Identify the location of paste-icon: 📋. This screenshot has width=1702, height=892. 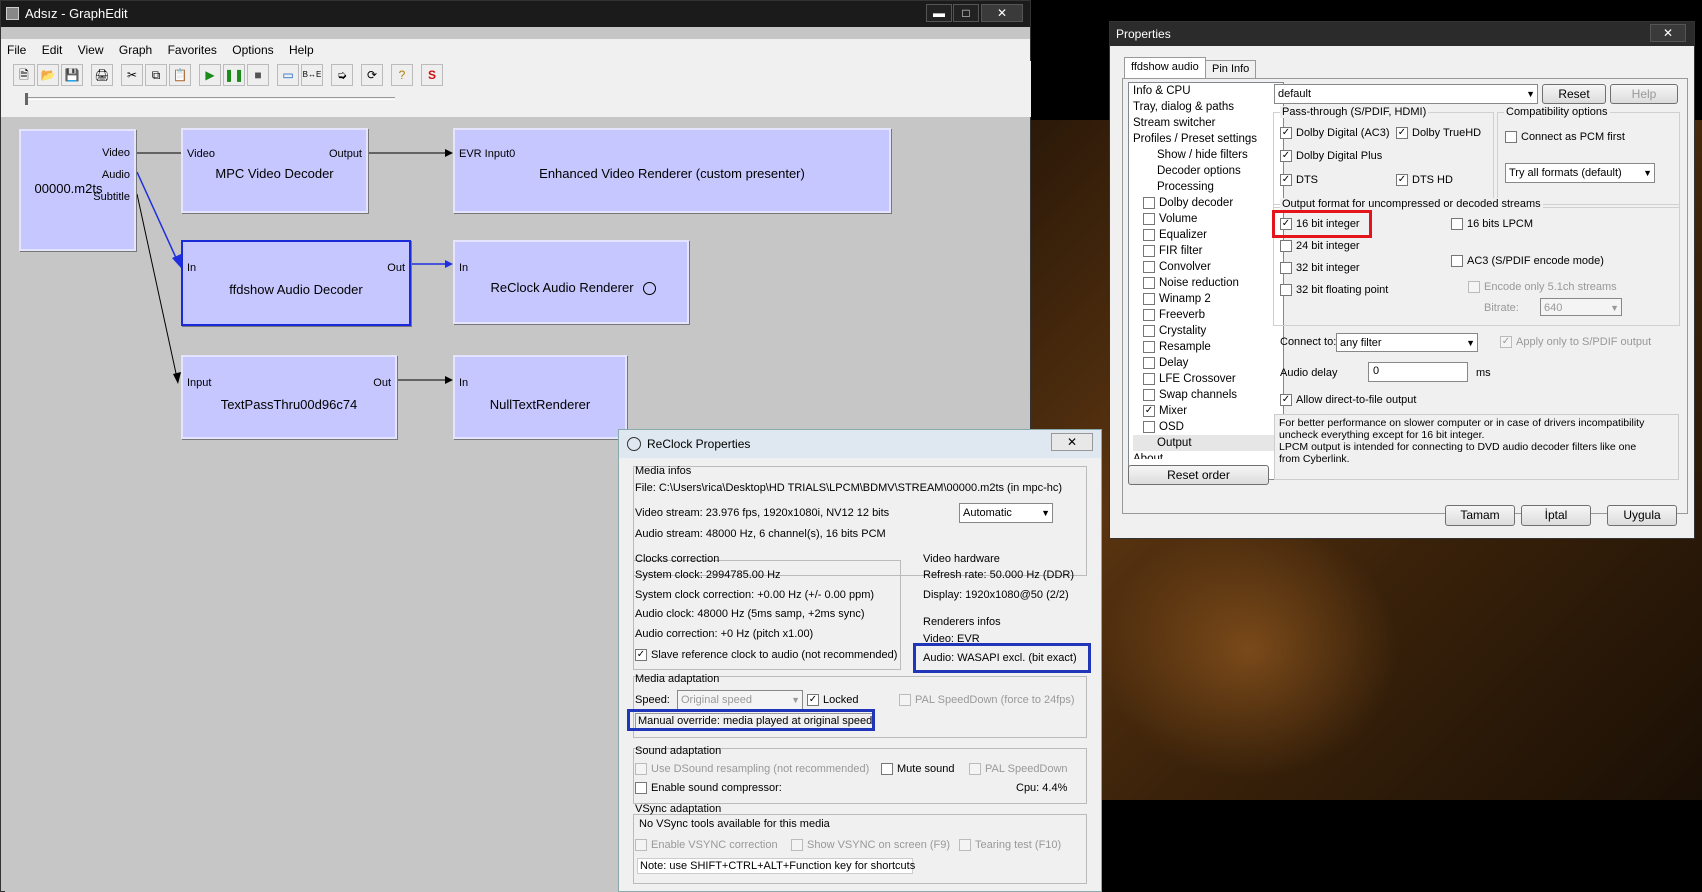
(180, 75).